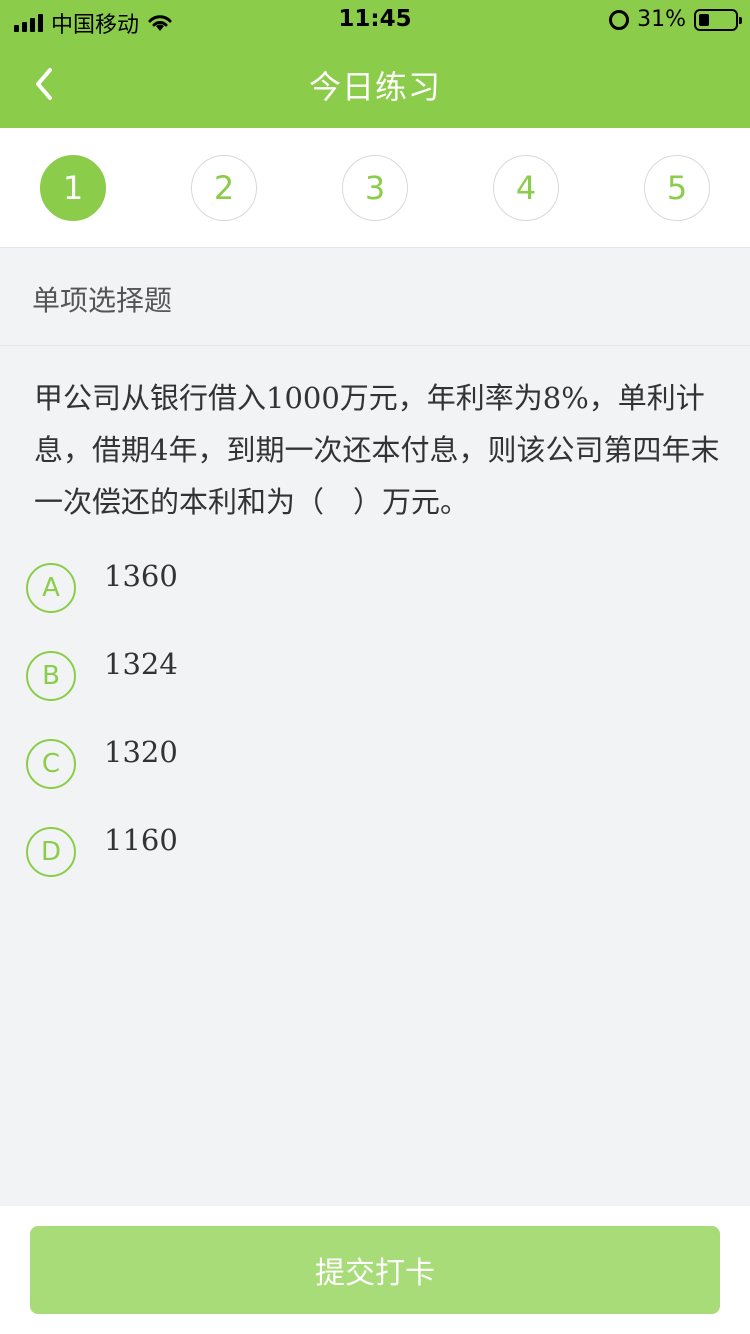 The width and height of the screenshot is (750, 1334). Describe the element at coordinates (51, 676) in the screenshot. I see `option-letter: B` at that location.